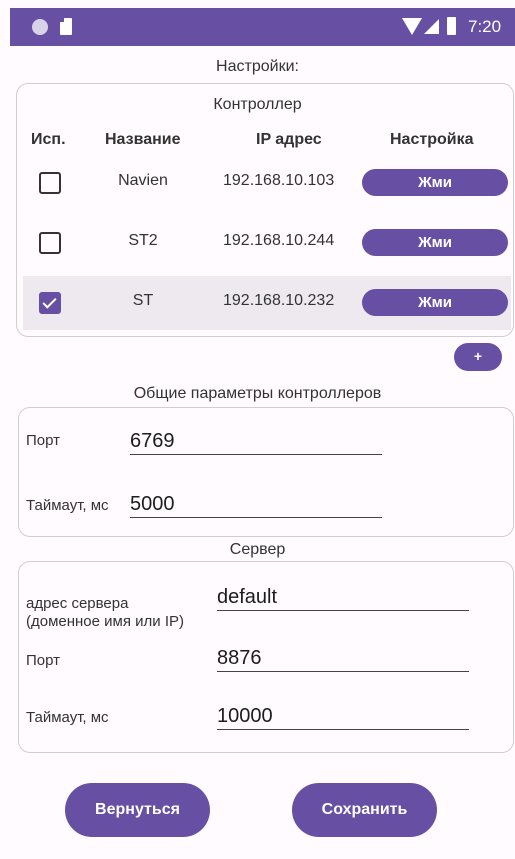  What do you see at coordinates (343, 716) in the screenshot?
I see `server-timeout-field: 10000` at bounding box center [343, 716].